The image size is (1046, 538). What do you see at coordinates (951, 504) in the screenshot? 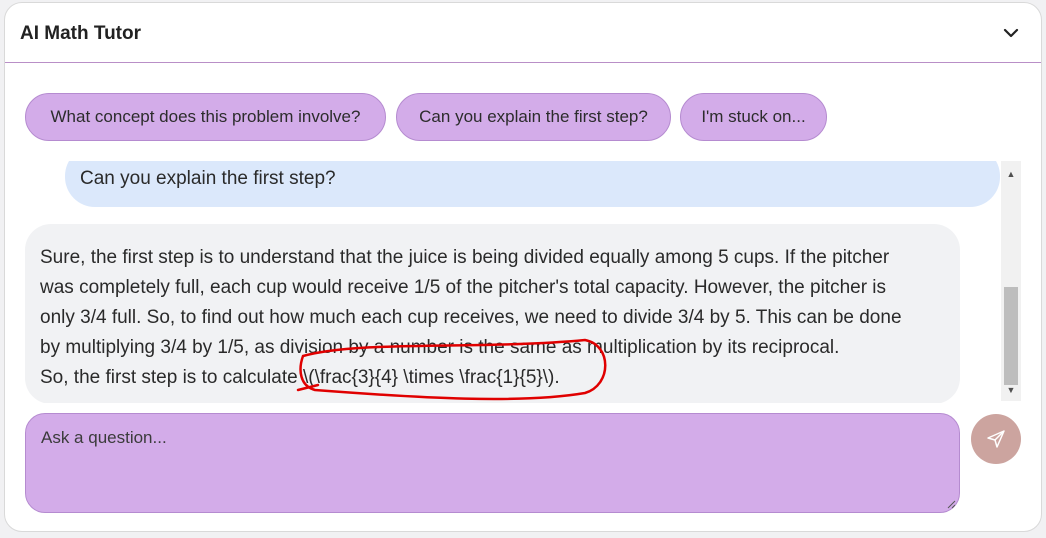
I see `resize-handle-icon` at bounding box center [951, 504].